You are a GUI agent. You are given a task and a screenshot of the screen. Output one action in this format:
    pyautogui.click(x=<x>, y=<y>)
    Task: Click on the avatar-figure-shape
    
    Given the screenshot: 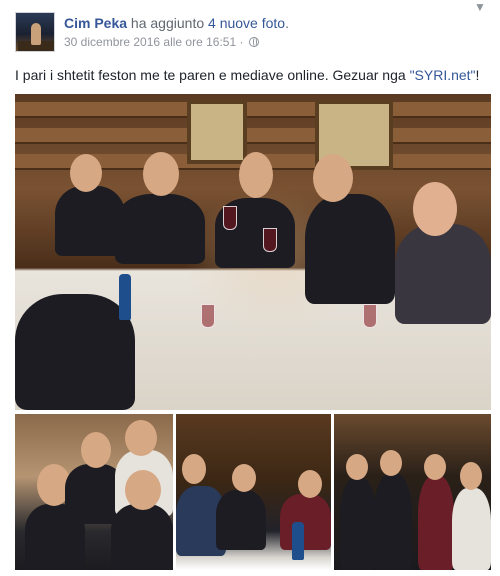 What is the action you would take?
    pyautogui.click(x=36, y=34)
    